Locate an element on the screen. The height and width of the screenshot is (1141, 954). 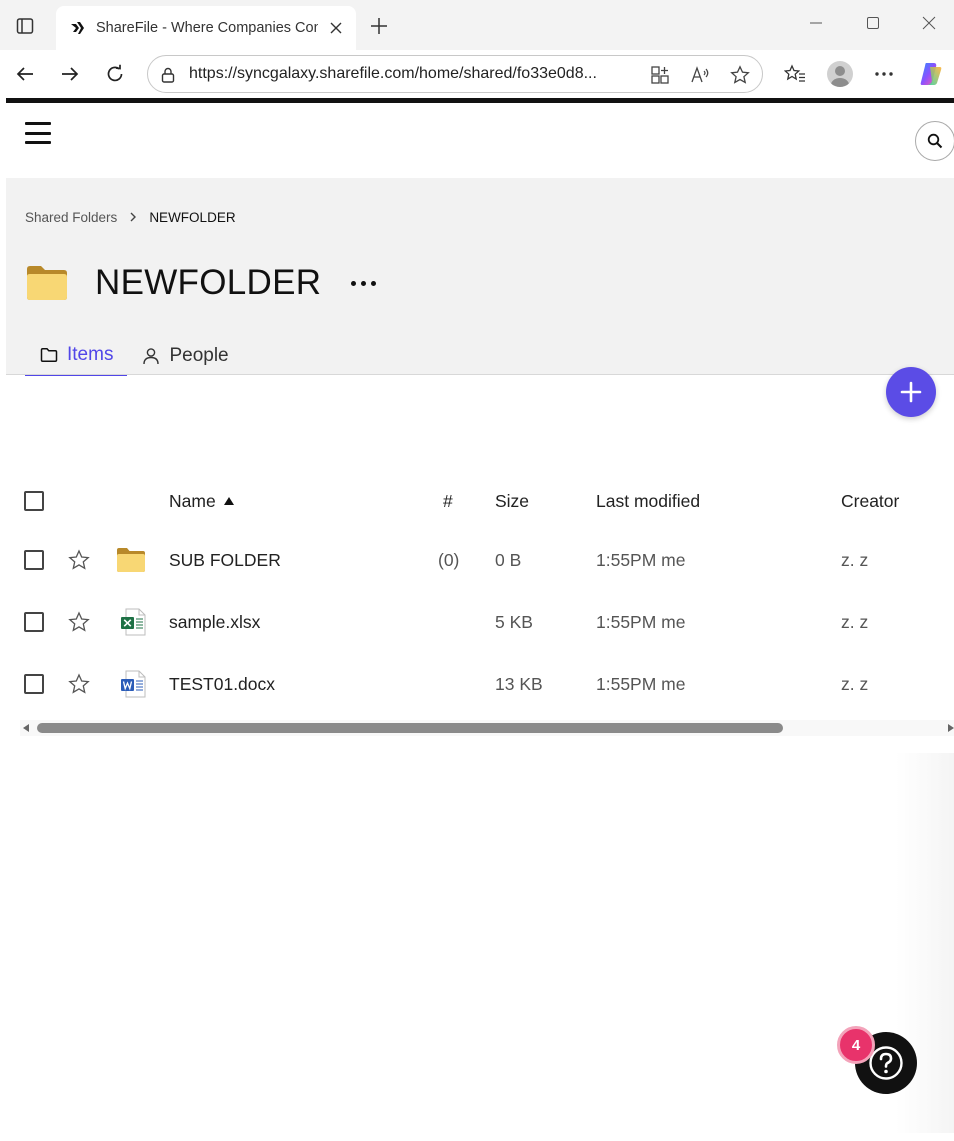
window-close-icon is located at coordinates (929, 23).